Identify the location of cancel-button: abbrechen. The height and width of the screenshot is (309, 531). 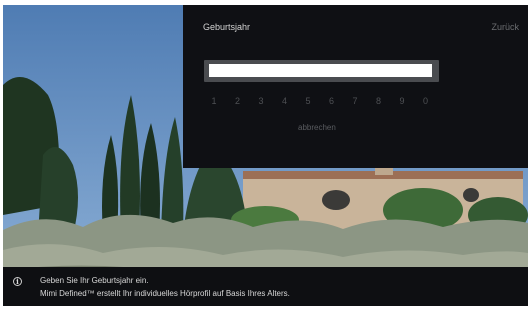
(317, 127).